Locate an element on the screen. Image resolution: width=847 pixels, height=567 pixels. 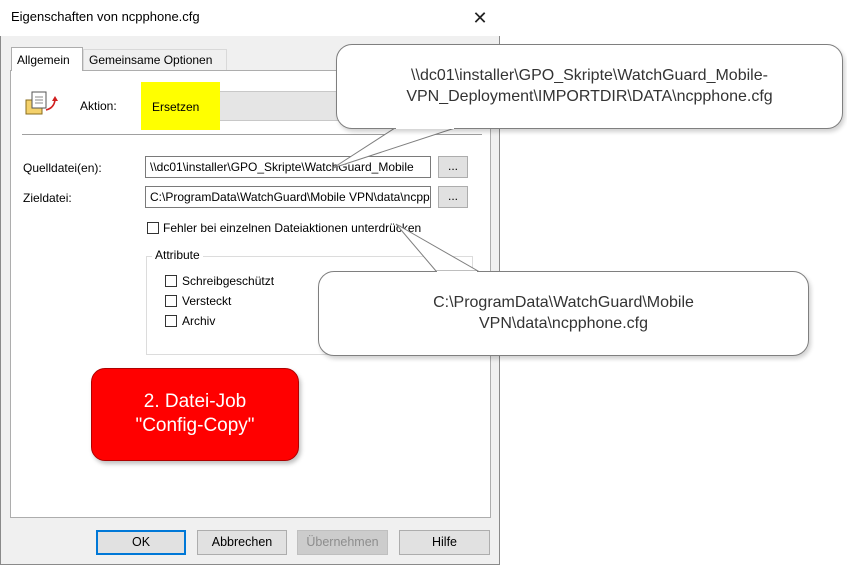
target-pointer-join is located at coordinates (457, 272).